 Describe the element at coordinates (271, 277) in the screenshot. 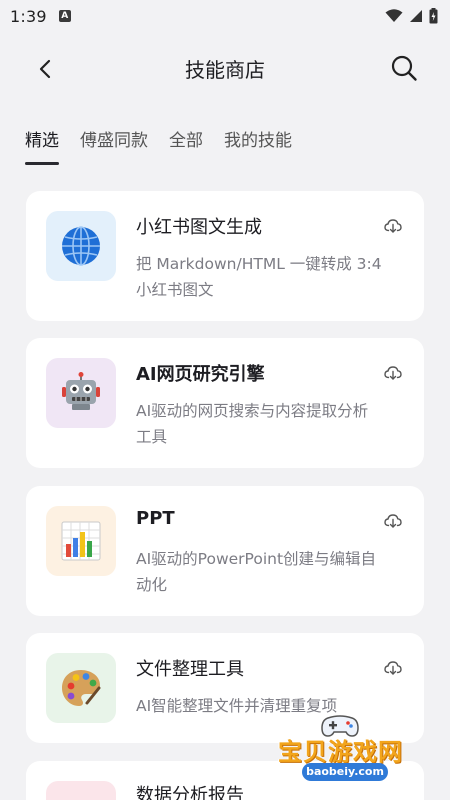

I see `skill-description: 把 Markdown/HTML 一键转成 3:4 小红书图文` at that location.